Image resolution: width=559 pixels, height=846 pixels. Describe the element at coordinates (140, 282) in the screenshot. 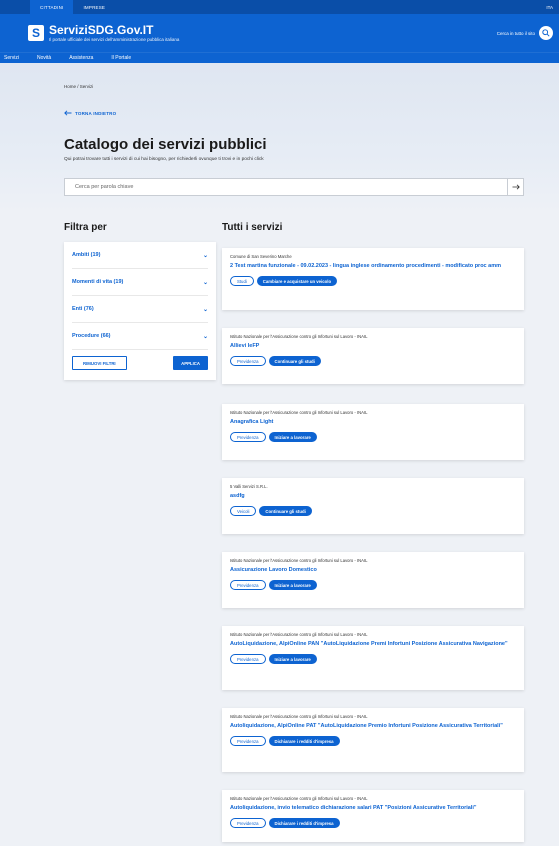

I see `filter-momenti-di-vita: Momenti di vita (19) ⌄` at that location.